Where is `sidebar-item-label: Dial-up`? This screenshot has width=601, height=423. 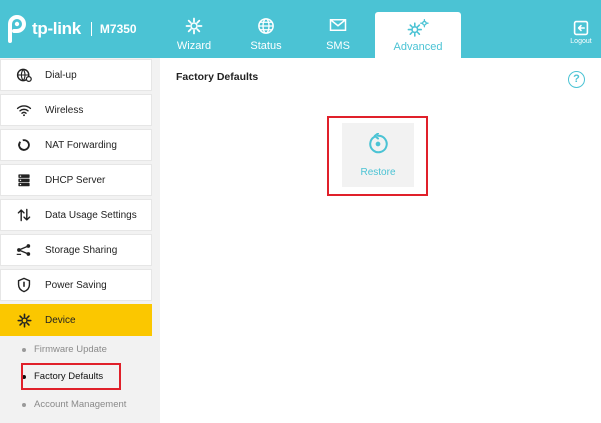
sidebar-item-label: Dial-up is located at coordinates (61, 75).